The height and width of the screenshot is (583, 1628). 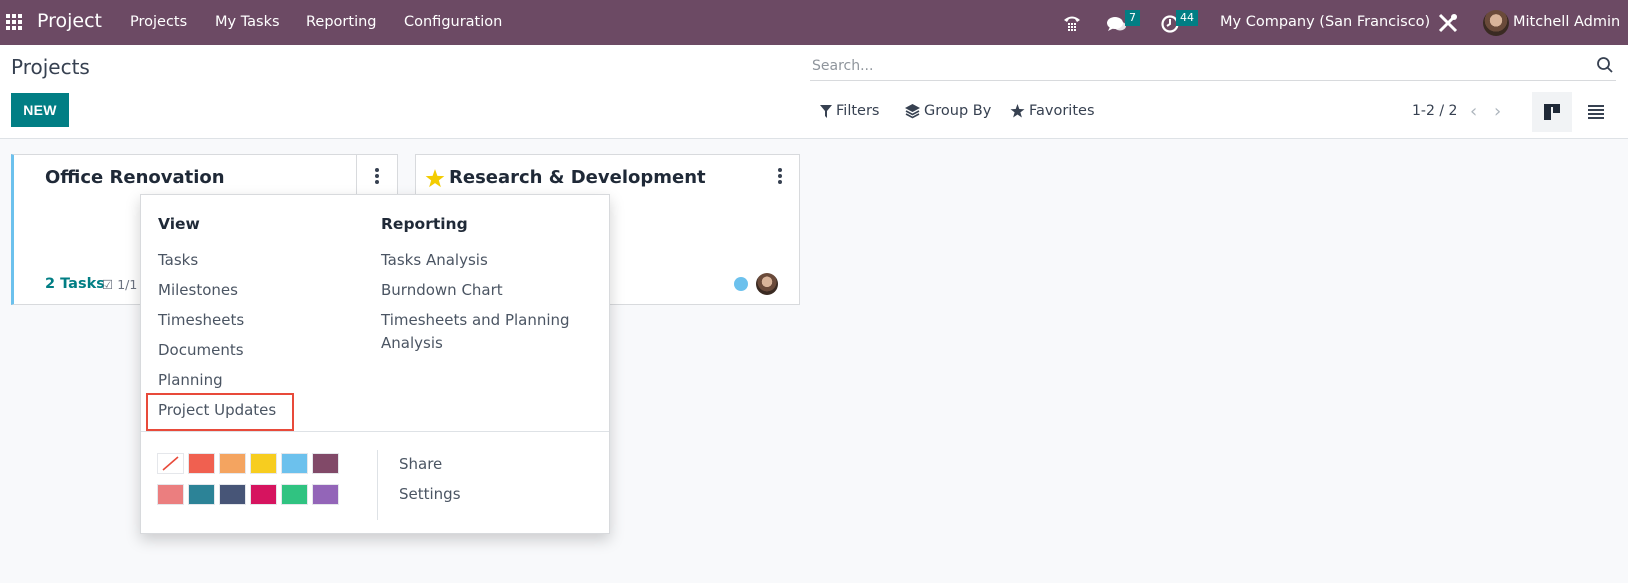 What do you see at coordinates (442, 290) in the screenshot?
I see `dropdown-item-burndown-chart: Burndown Chart` at bounding box center [442, 290].